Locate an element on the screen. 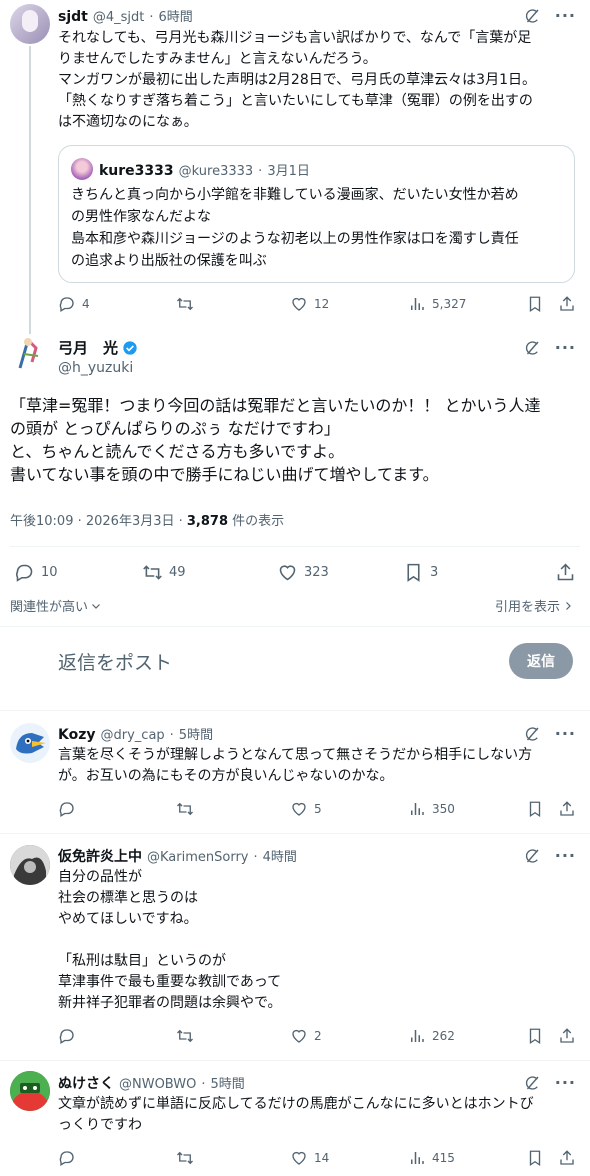 The image size is (590, 1176). verified-icon is located at coordinates (130, 347).